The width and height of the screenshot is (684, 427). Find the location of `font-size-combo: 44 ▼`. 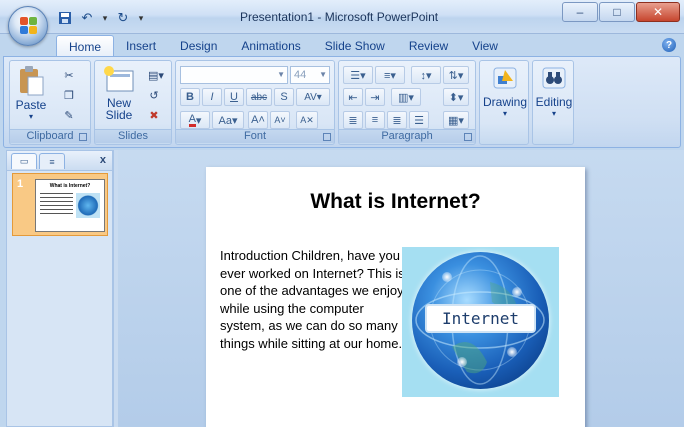

font-size-combo: 44 ▼ is located at coordinates (310, 75).